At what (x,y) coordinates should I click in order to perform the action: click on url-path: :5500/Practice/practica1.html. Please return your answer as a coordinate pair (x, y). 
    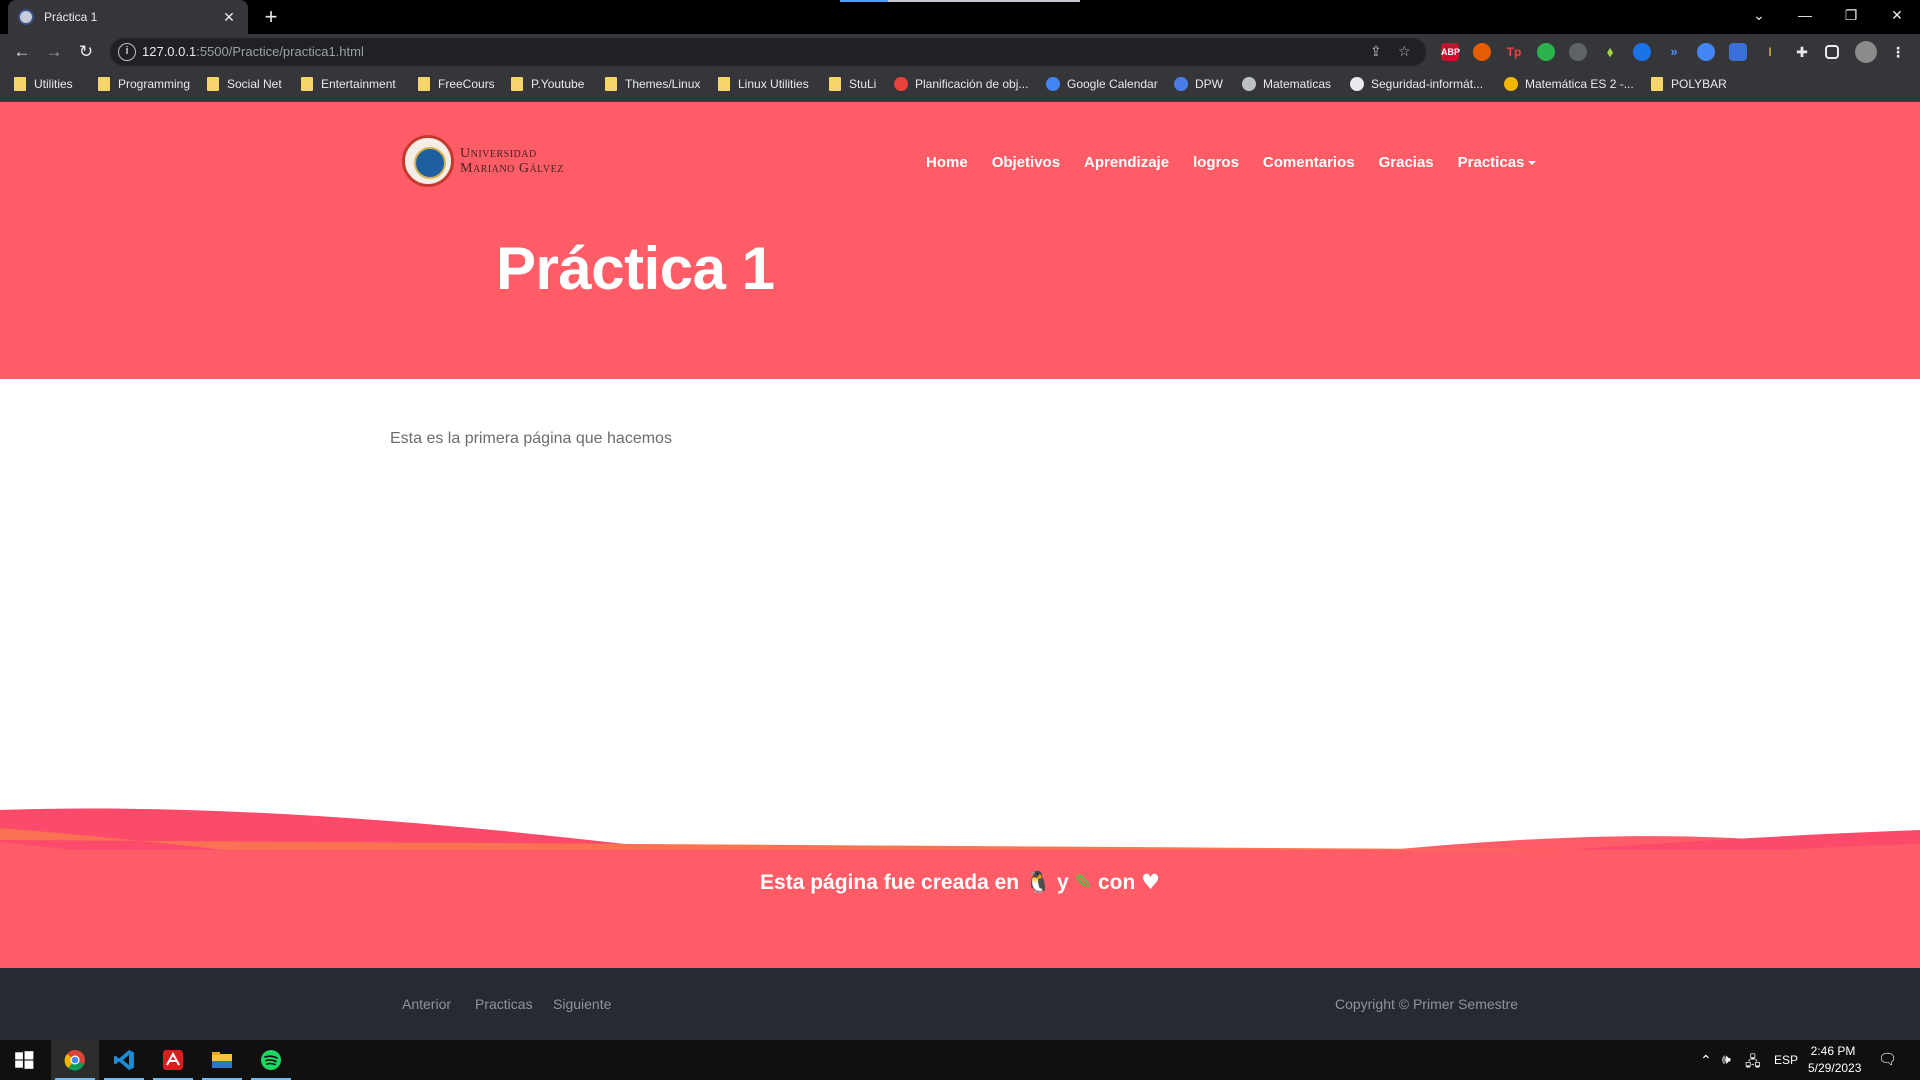
    Looking at the image, I should click on (280, 51).